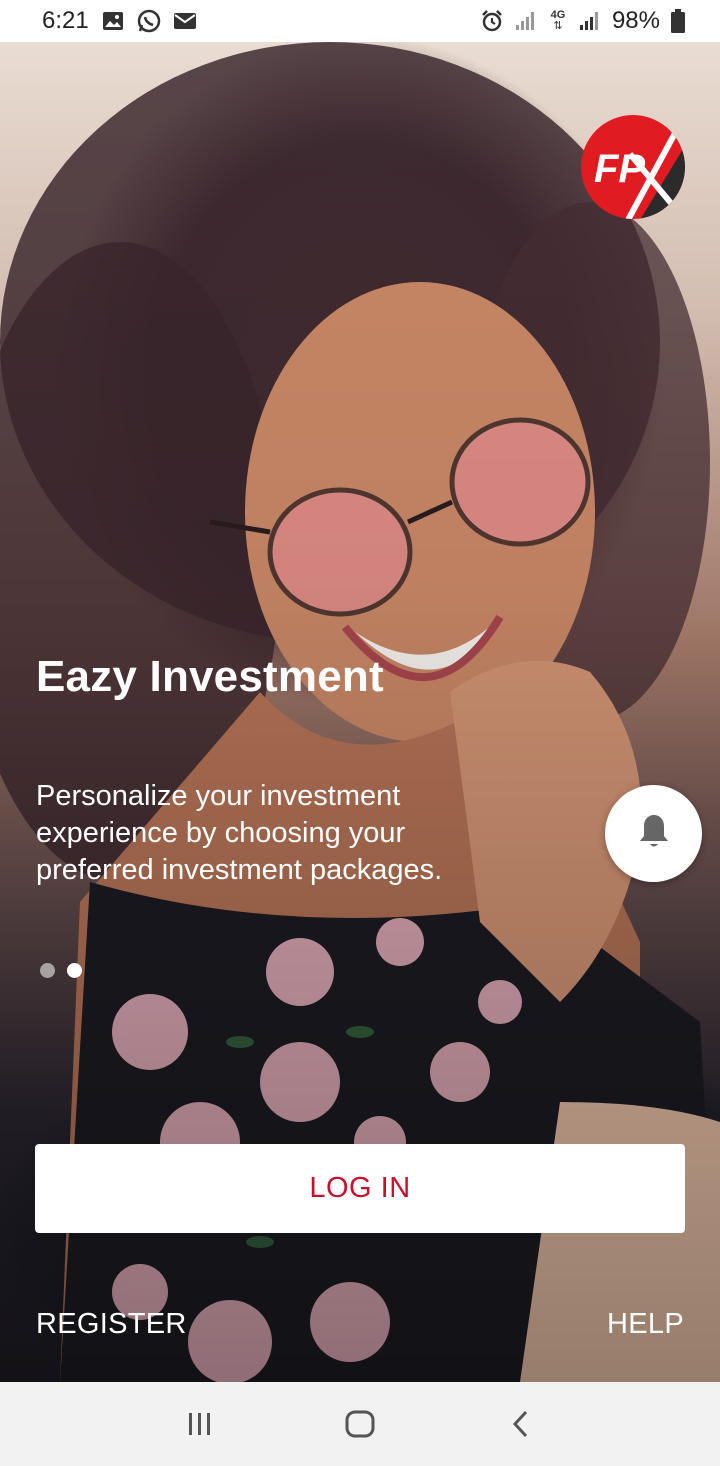 The width and height of the screenshot is (720, 1466). What do you see at coordinates (360, 1188) in the screenshot?
I see `login-button: LOG IN` at bounding box center [360, 1188].